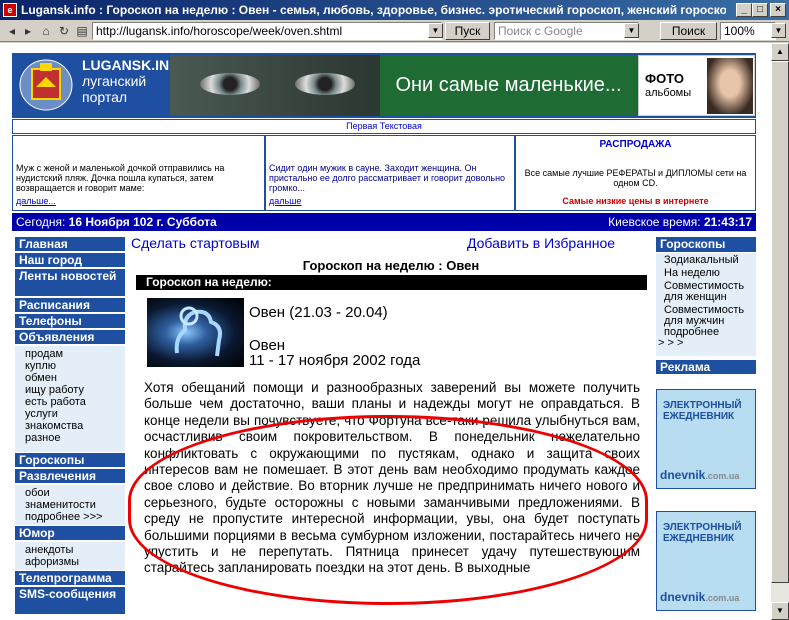 The height and width of the screenshot is (620, 789). Describe the element at coordinates (391, 265) in the screenshot. I see `page-heading: Гороскоп на неделю : Овен` at that location.